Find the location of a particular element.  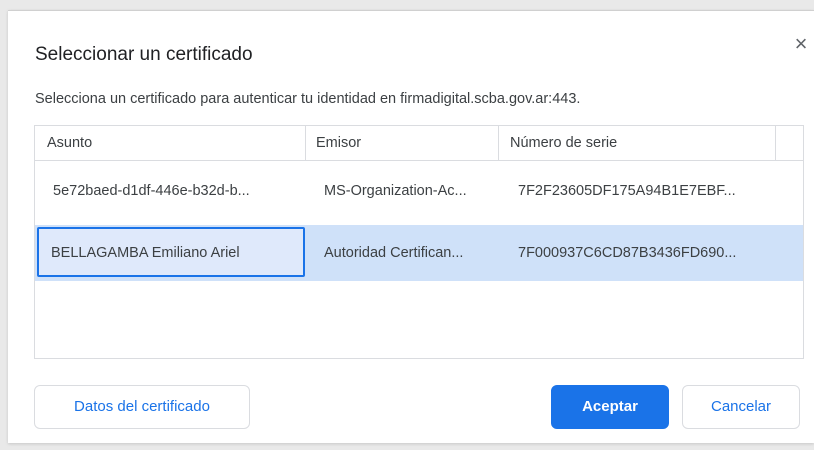

cell-asunto: BELLAGAMBA Emiliano Ariel is located at coordinates (145, 253).